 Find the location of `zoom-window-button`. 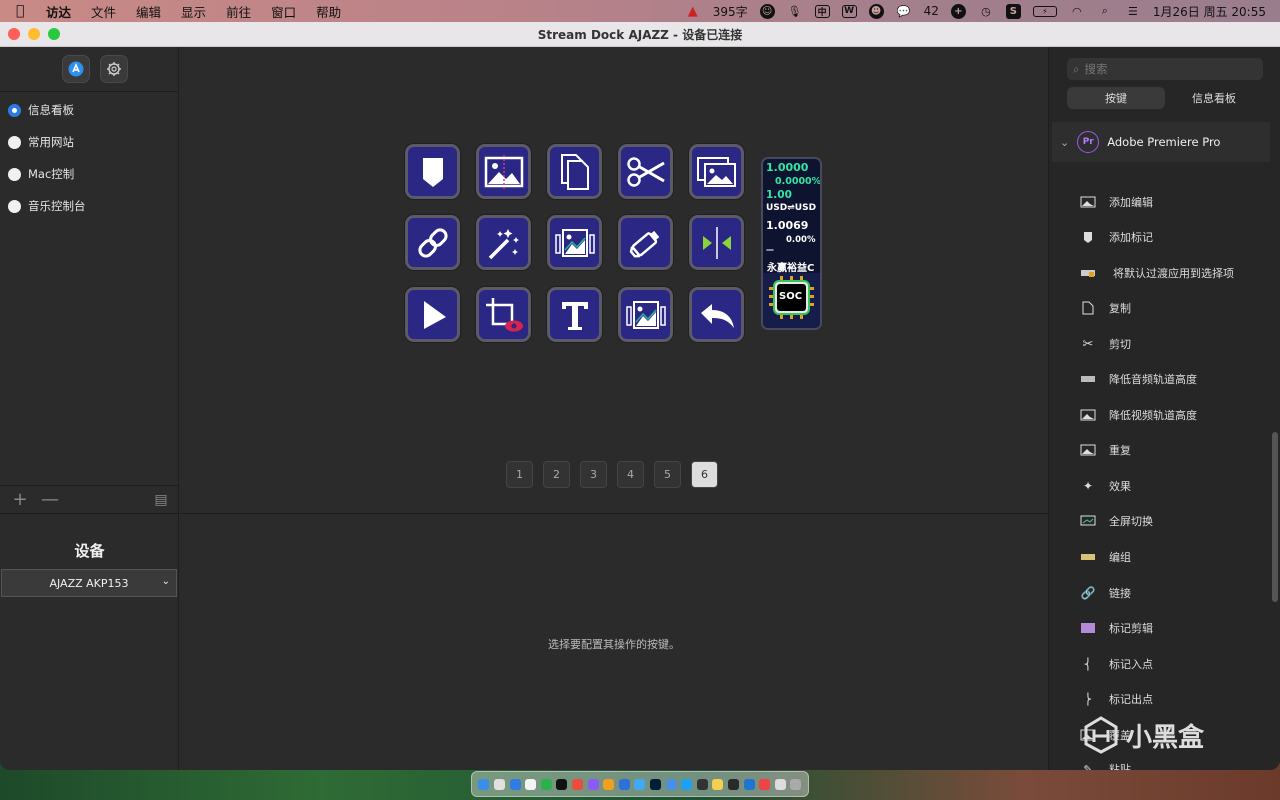

zoom-window-button is located at coordinates (54, 34).